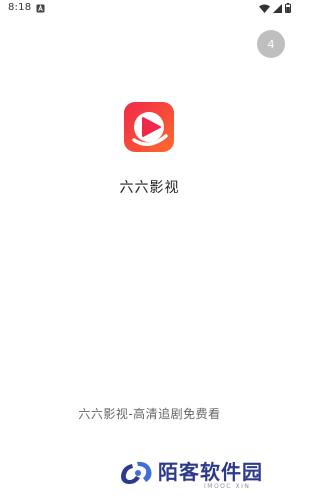 Image resolution: width=320 pixels, height=500 pixels. What do you see at coordinates (149, 9) in the screenshot?
I see `status-bar: 8:18` at bounding box center [149, 9].